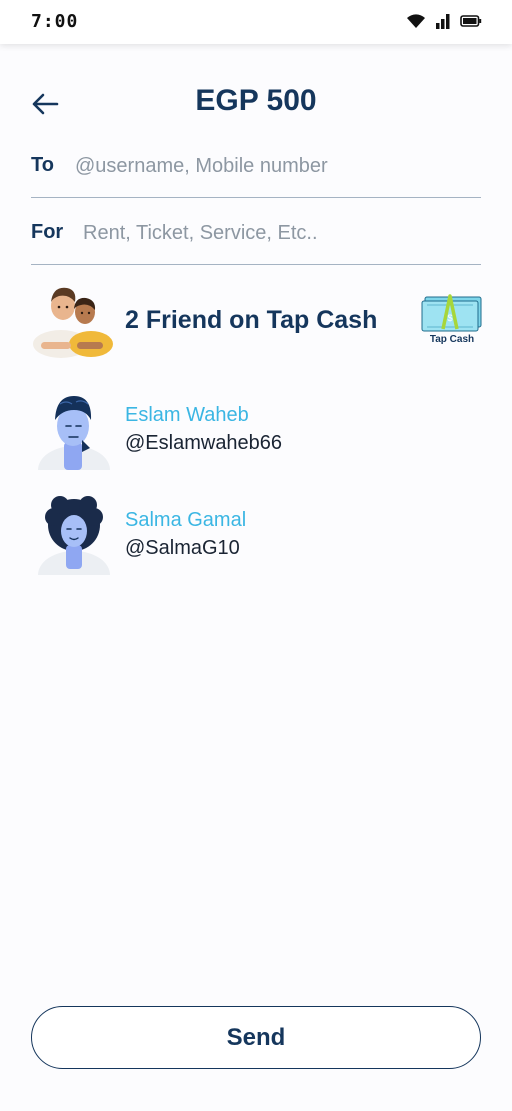 The image size is (512, 1111). What do you see at coordinates (452, 339) in the screenshot?
I see `tap-cash-label: Tap Cash` at bounding box center [452, 339].